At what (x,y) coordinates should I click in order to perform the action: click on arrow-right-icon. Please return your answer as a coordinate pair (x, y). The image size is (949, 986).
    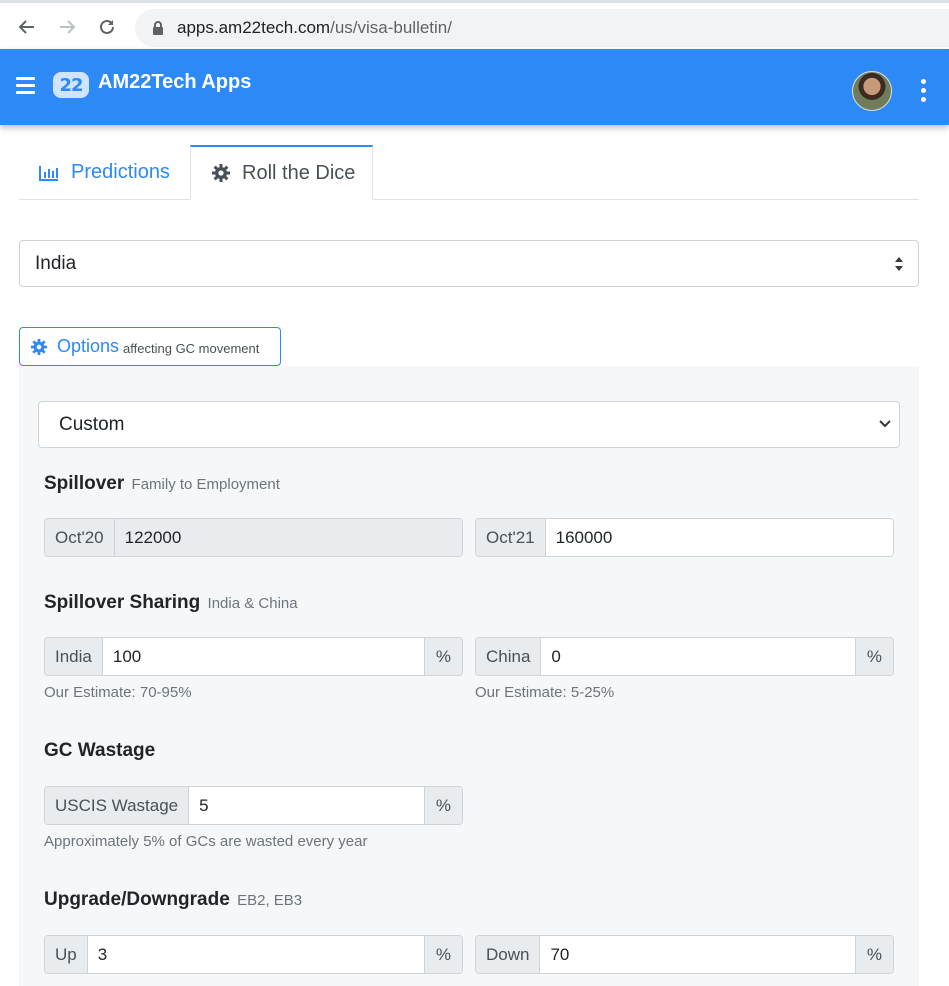
    Looking at the image, I should click on (68, 27).